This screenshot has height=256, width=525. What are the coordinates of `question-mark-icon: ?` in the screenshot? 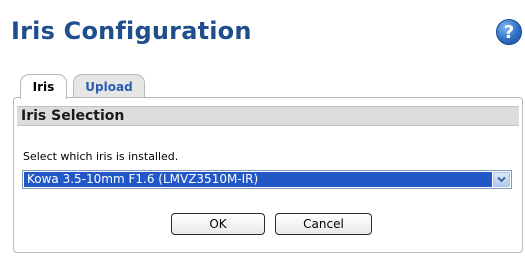 It's located at (509, 32).